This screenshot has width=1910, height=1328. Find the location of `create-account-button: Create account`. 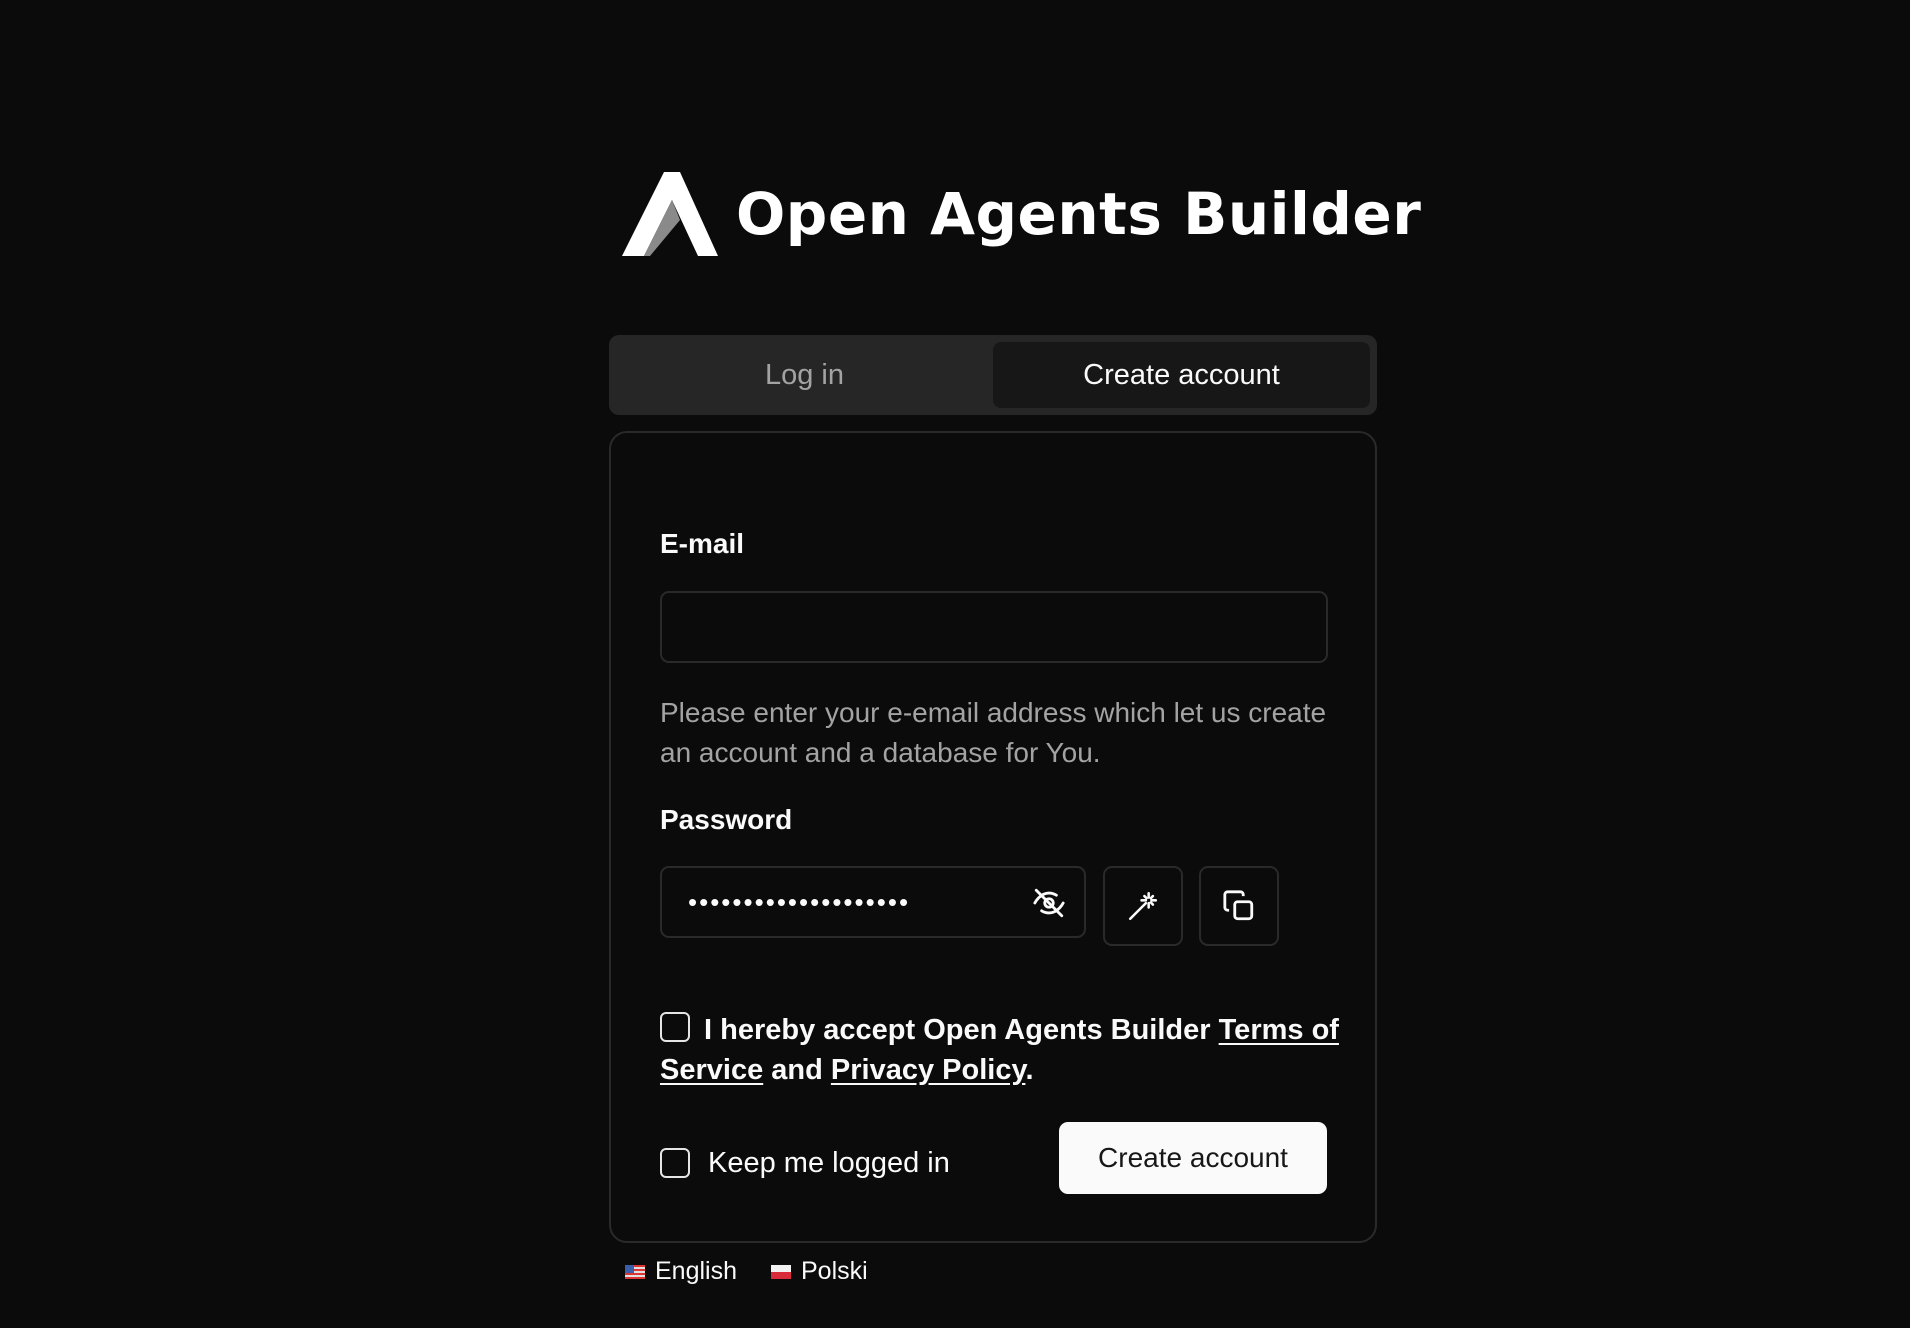

create-account-button: Create account is located at coordinates (1193, 1158).